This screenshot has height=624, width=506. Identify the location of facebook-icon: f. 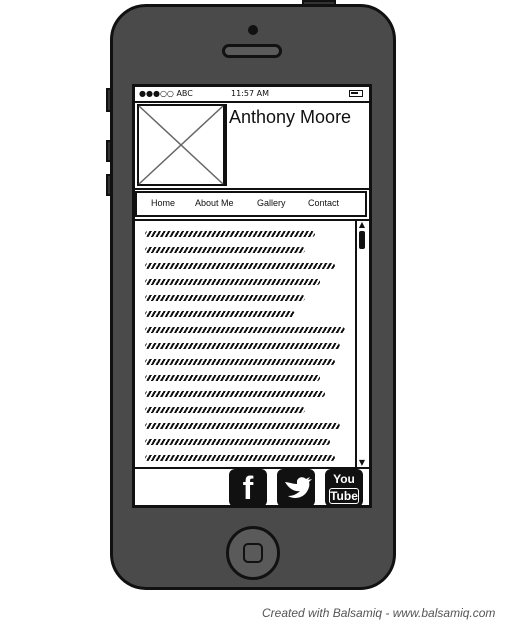
(248, 487).